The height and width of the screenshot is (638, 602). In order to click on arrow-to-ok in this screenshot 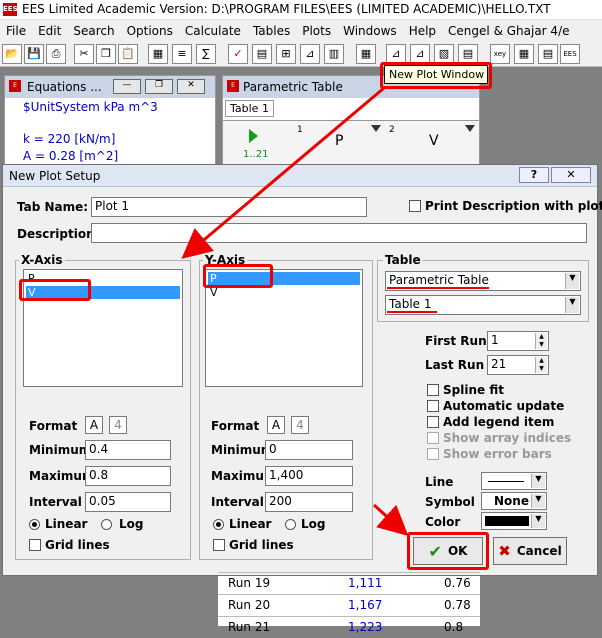, I will do `click(390, 520)`.